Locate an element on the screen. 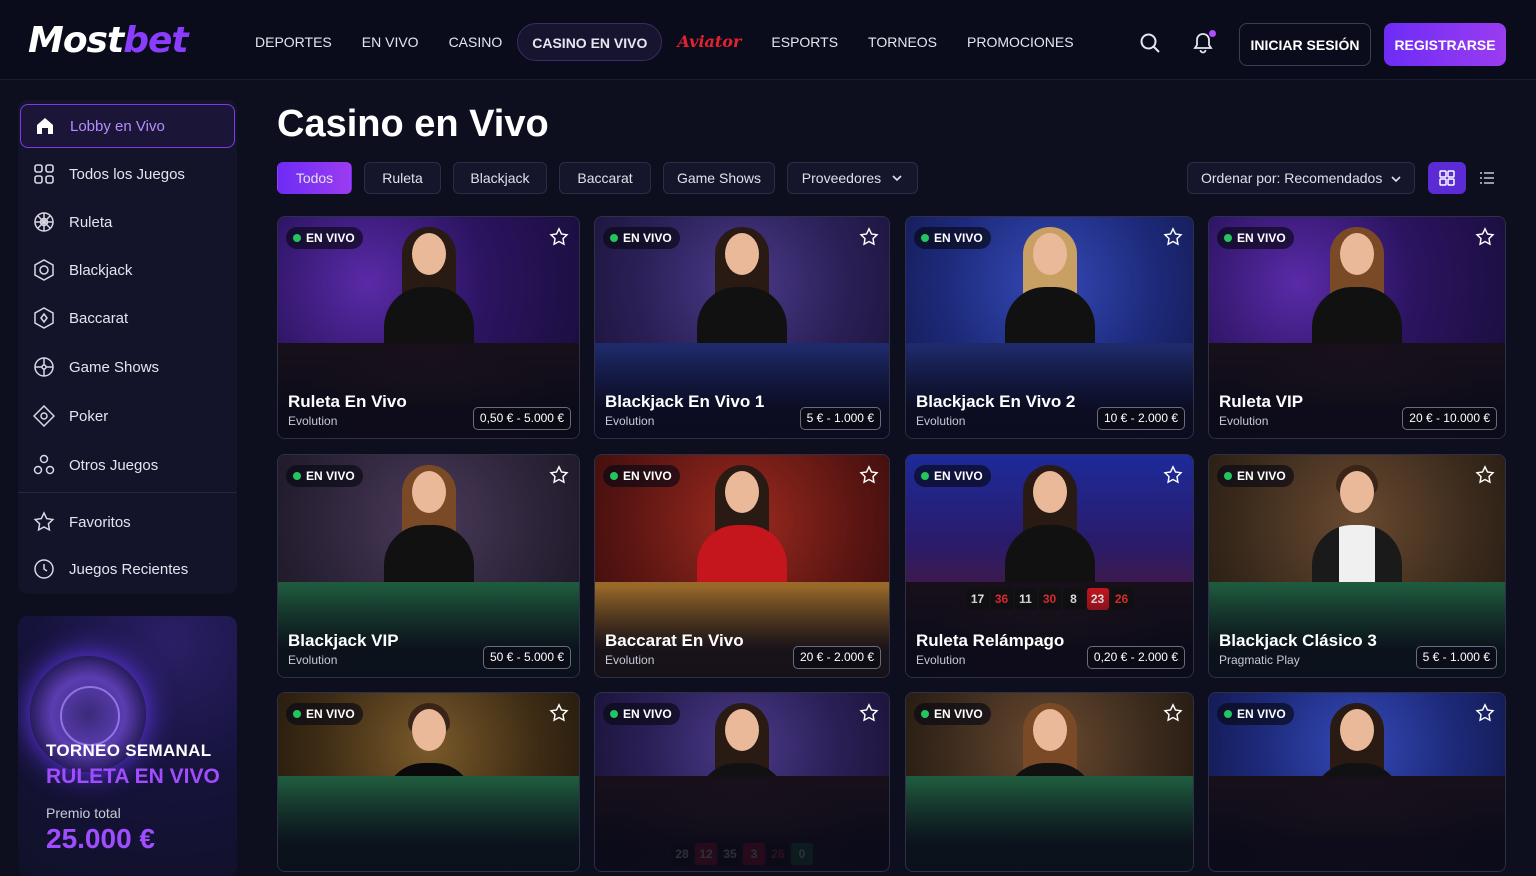  bet-range: 20 € - 10.000 € is located at coordinates (1449, 418).